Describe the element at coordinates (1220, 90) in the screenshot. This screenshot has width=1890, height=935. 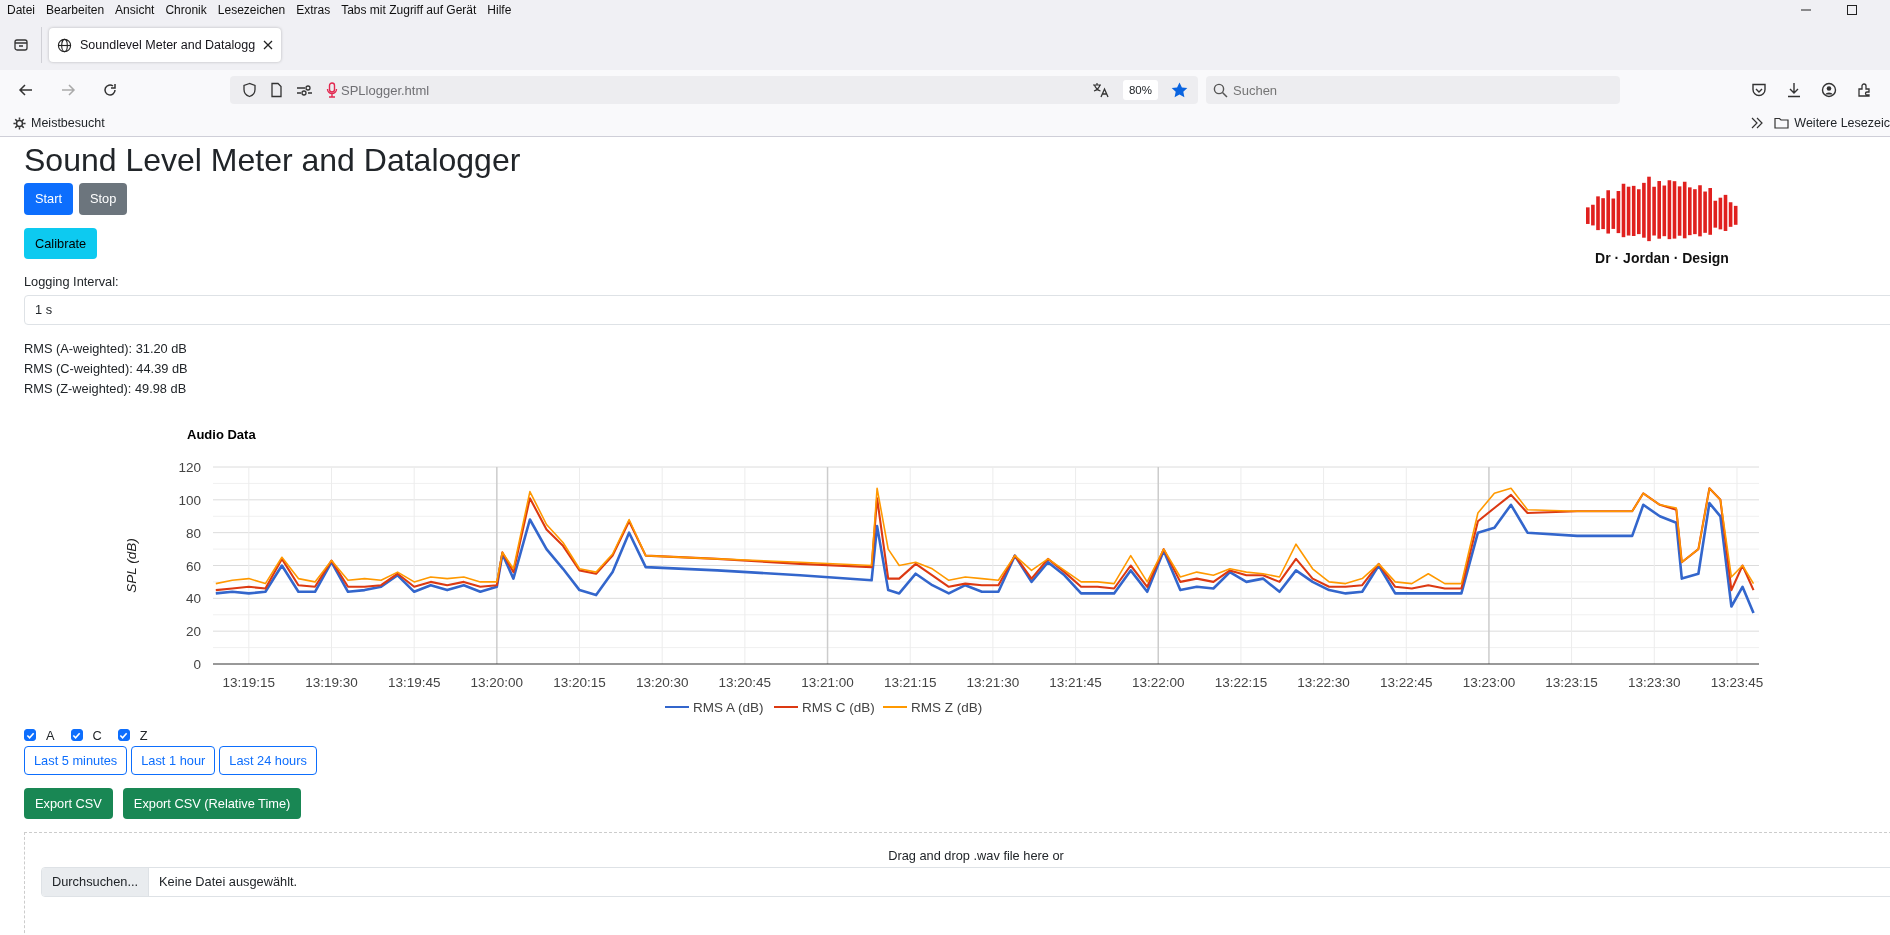
I see `search-icon` at that location.